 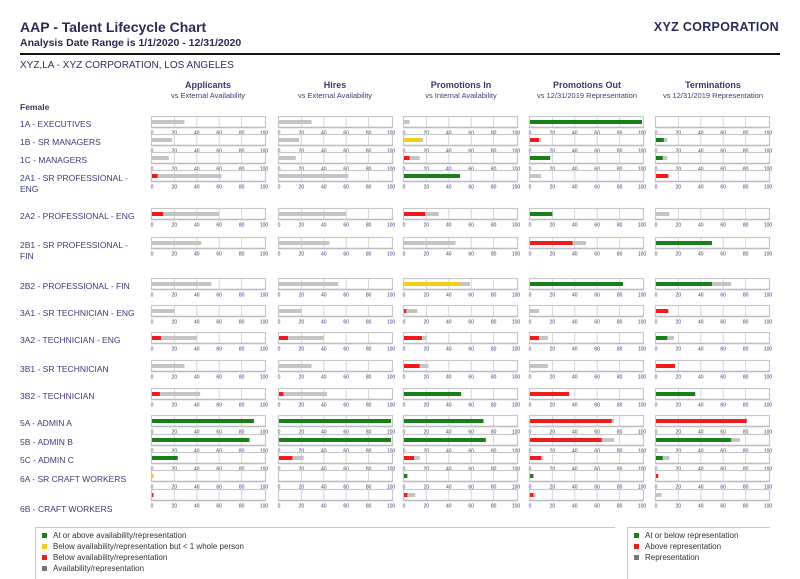 I want to click on gray-swatch-icon, so click(x=44, y=568).